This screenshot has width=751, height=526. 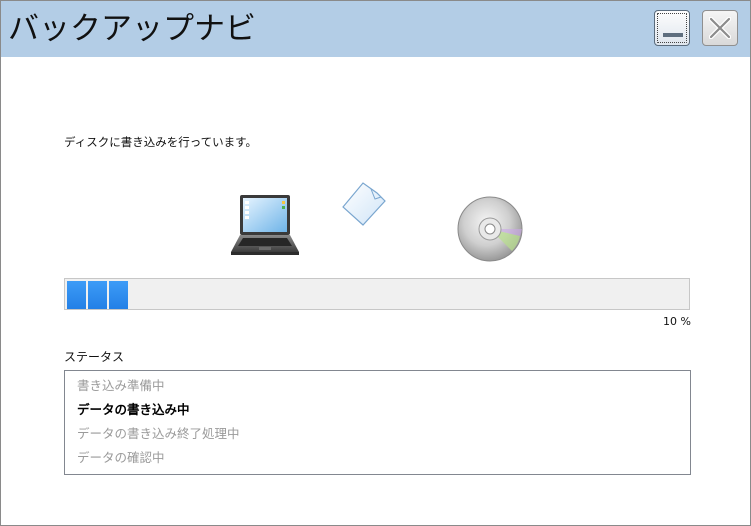 What do you see at coordinates (377, 294) in the screenshot?
I see `progress-bar` at bounding box center [377, 294].